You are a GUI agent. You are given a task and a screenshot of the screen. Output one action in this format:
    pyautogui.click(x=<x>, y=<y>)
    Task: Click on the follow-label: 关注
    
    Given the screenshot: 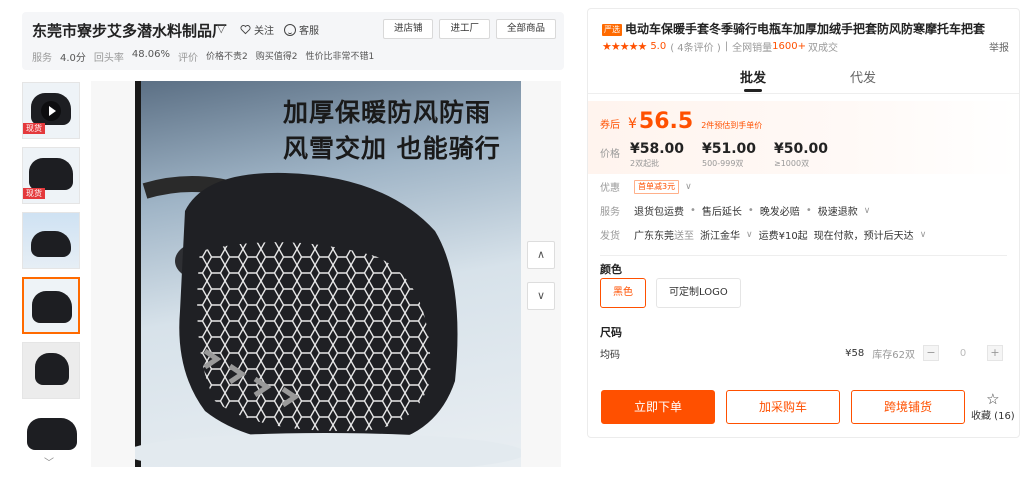 What is the action you would take?
    pyautogui.click(x=264, y=31)
    